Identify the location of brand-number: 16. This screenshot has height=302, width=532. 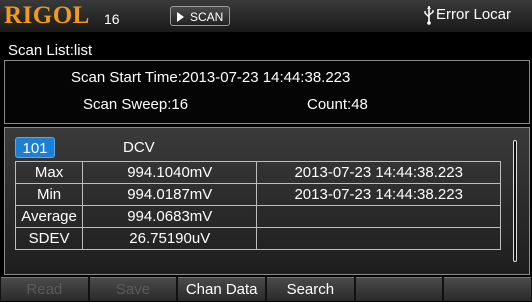
(112, 19).